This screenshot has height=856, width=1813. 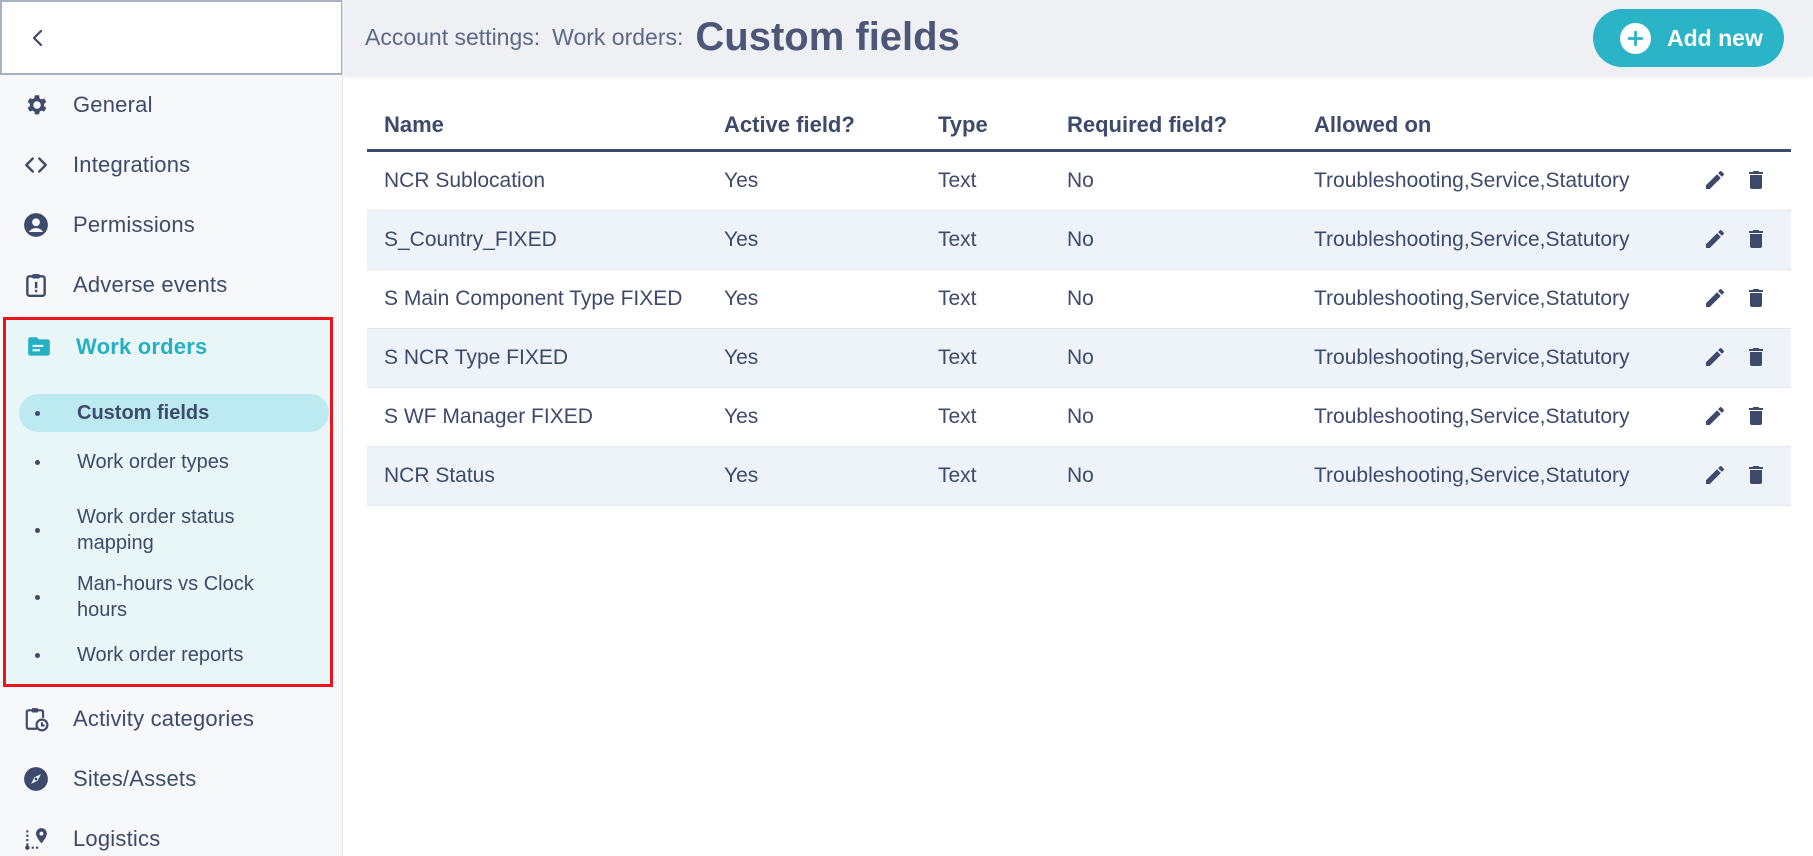 What do you see at coordinates (465, 180) in the screenshot?
I see `cell-name: NCR Sublocation` at bounding box center [465, 180].